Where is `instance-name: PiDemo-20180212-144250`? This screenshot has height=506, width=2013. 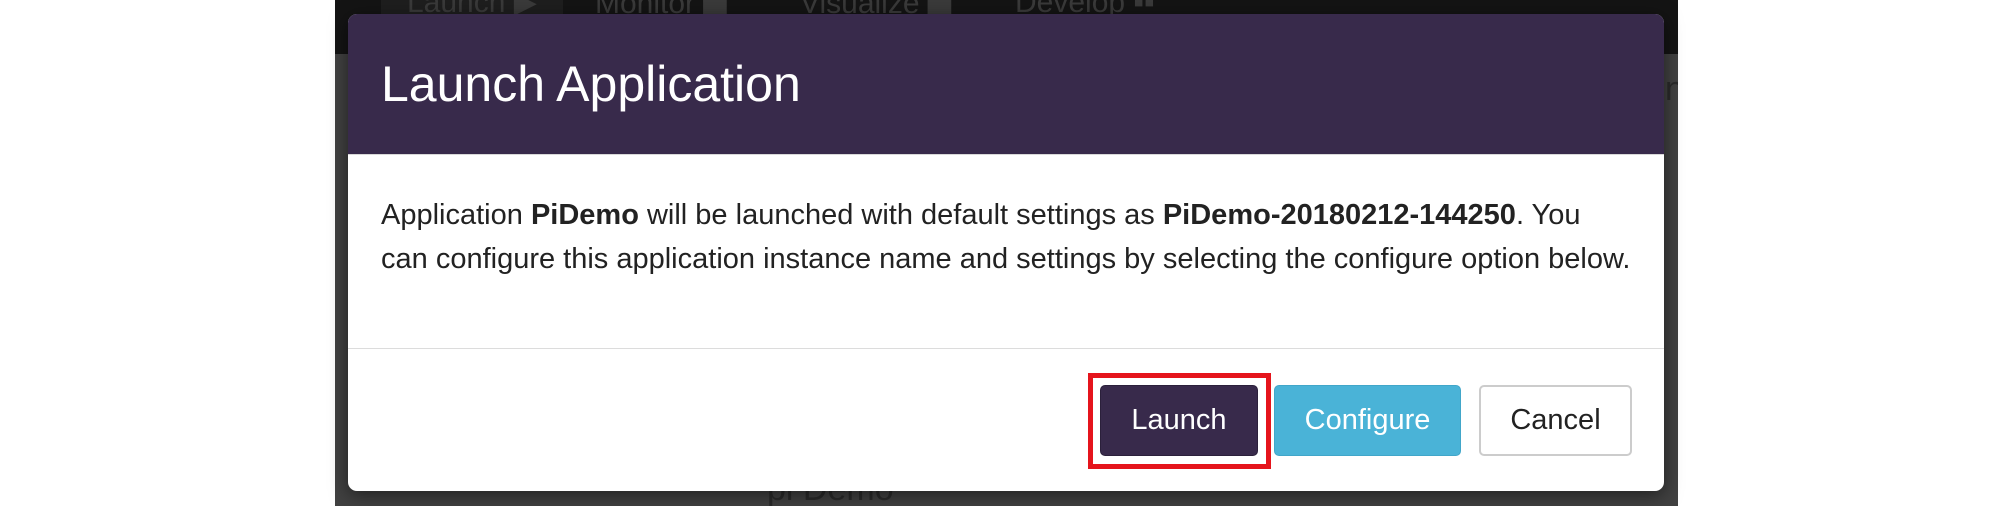
instance-name: PiDemo-20180212-144250 is located at coordinates (1339, 215).